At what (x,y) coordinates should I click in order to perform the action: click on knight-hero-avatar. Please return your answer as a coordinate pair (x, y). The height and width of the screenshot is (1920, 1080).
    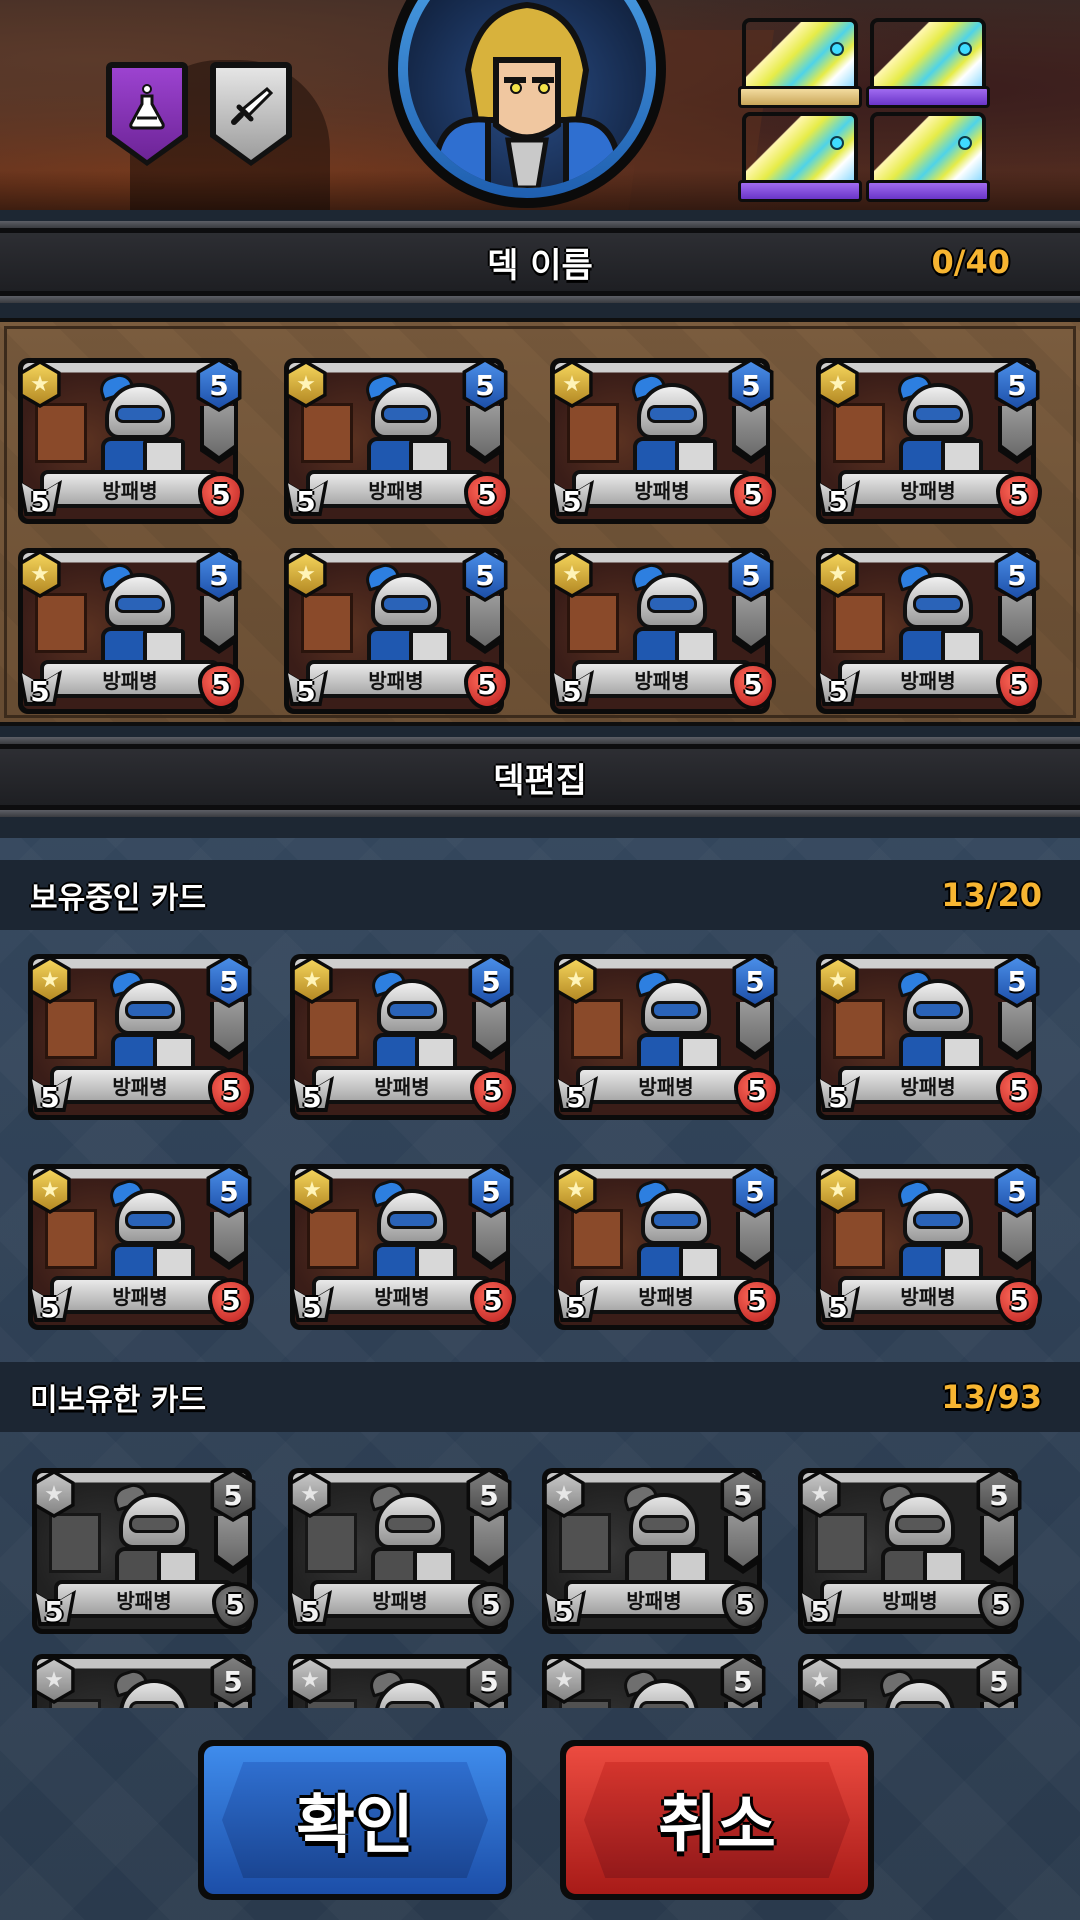
    Looking at the image, I should click on (527, 94).